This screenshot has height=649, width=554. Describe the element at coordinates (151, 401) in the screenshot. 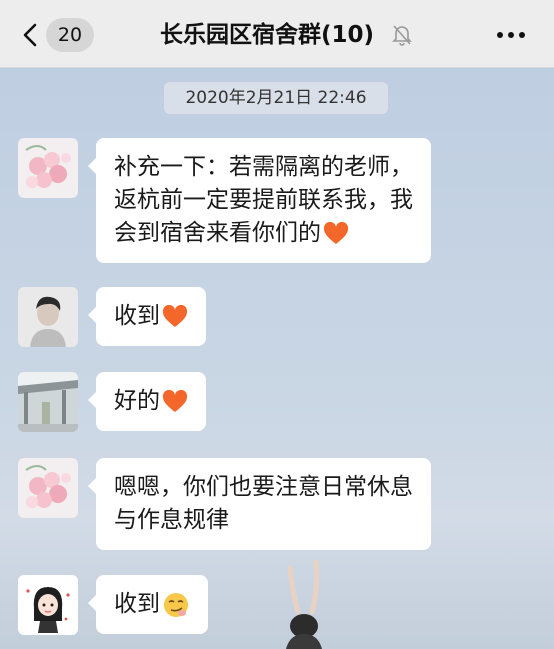

I see `message-text: 好的` at that location.